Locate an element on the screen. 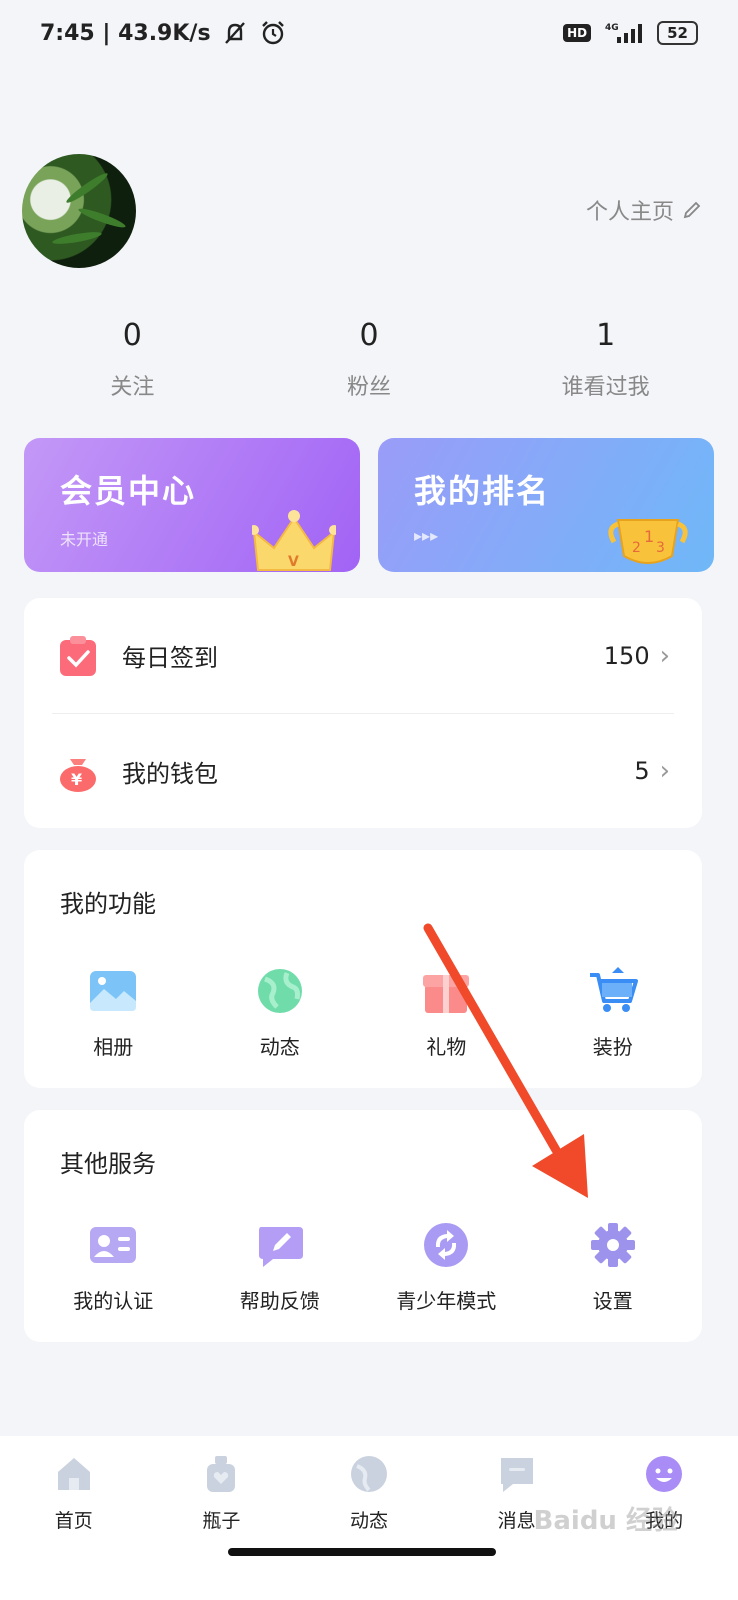 Image resolution: width=738 pixels, height=1600 pixels. dress-up-button: 装扮 is located at coordinates (613, 1013).